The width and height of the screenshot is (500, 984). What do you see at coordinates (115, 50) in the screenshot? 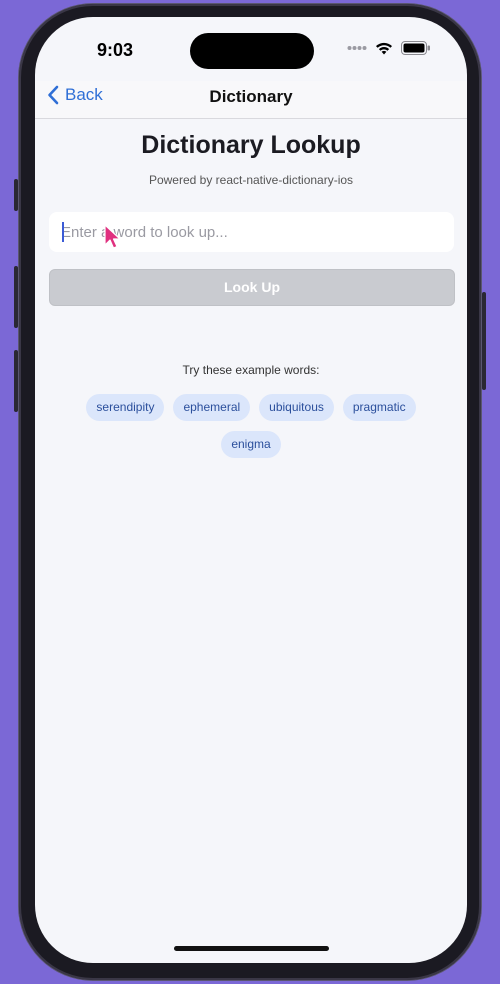
I see `status-time: 9:03` at bounding box center [115, 50].